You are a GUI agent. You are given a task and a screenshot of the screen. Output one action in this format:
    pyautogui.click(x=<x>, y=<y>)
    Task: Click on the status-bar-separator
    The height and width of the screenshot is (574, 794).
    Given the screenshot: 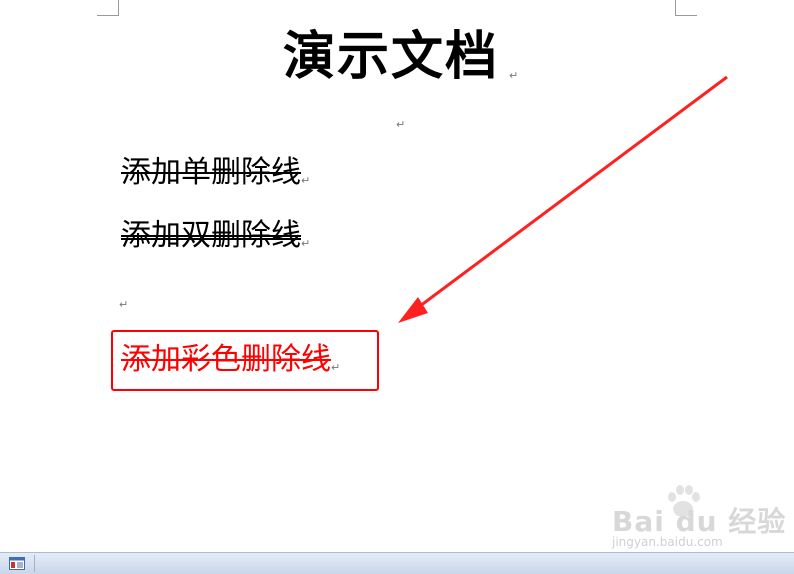 What is the action you would take?
    pyautogui.click(x=34, y=563)
    